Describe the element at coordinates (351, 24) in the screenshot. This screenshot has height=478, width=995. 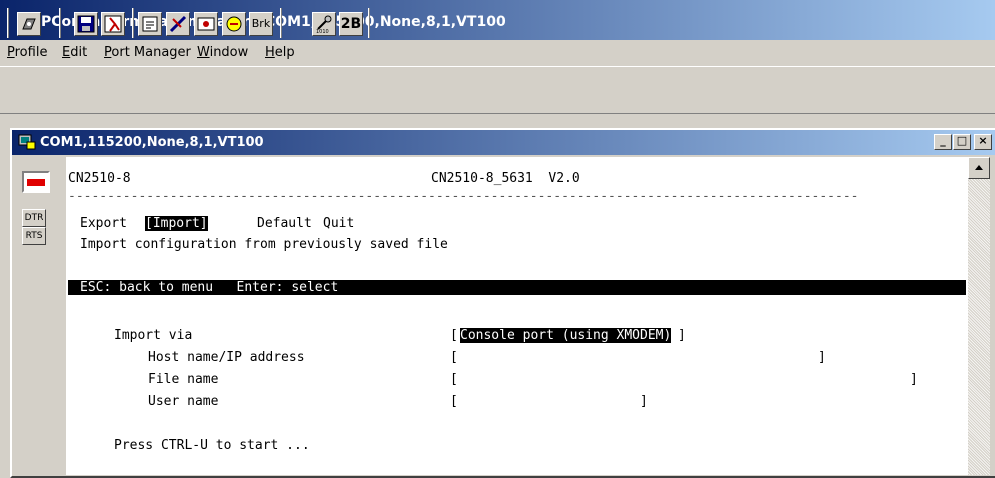
I see `2b-button: 2B` at that location.